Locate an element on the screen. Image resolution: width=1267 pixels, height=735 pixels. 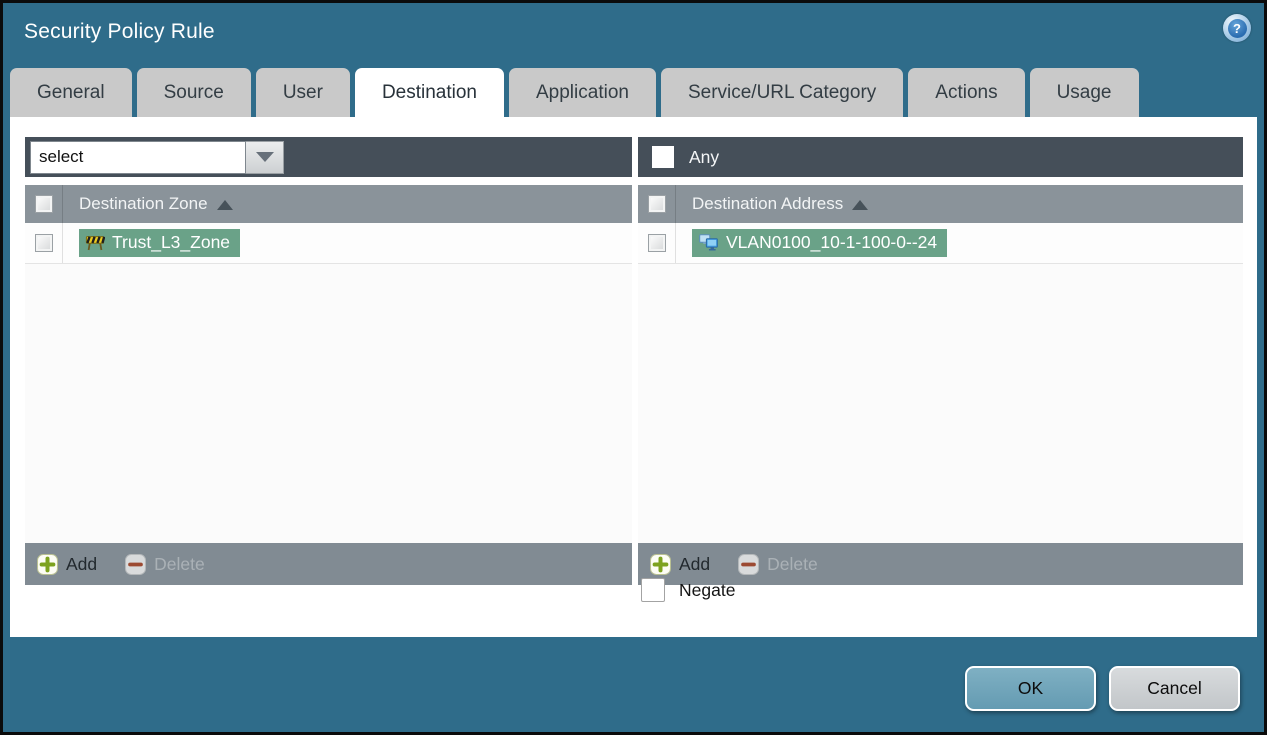
address-item-vlan0100: VLAN0100_10-1-100-0--24 is located at coordinates (820, 243).